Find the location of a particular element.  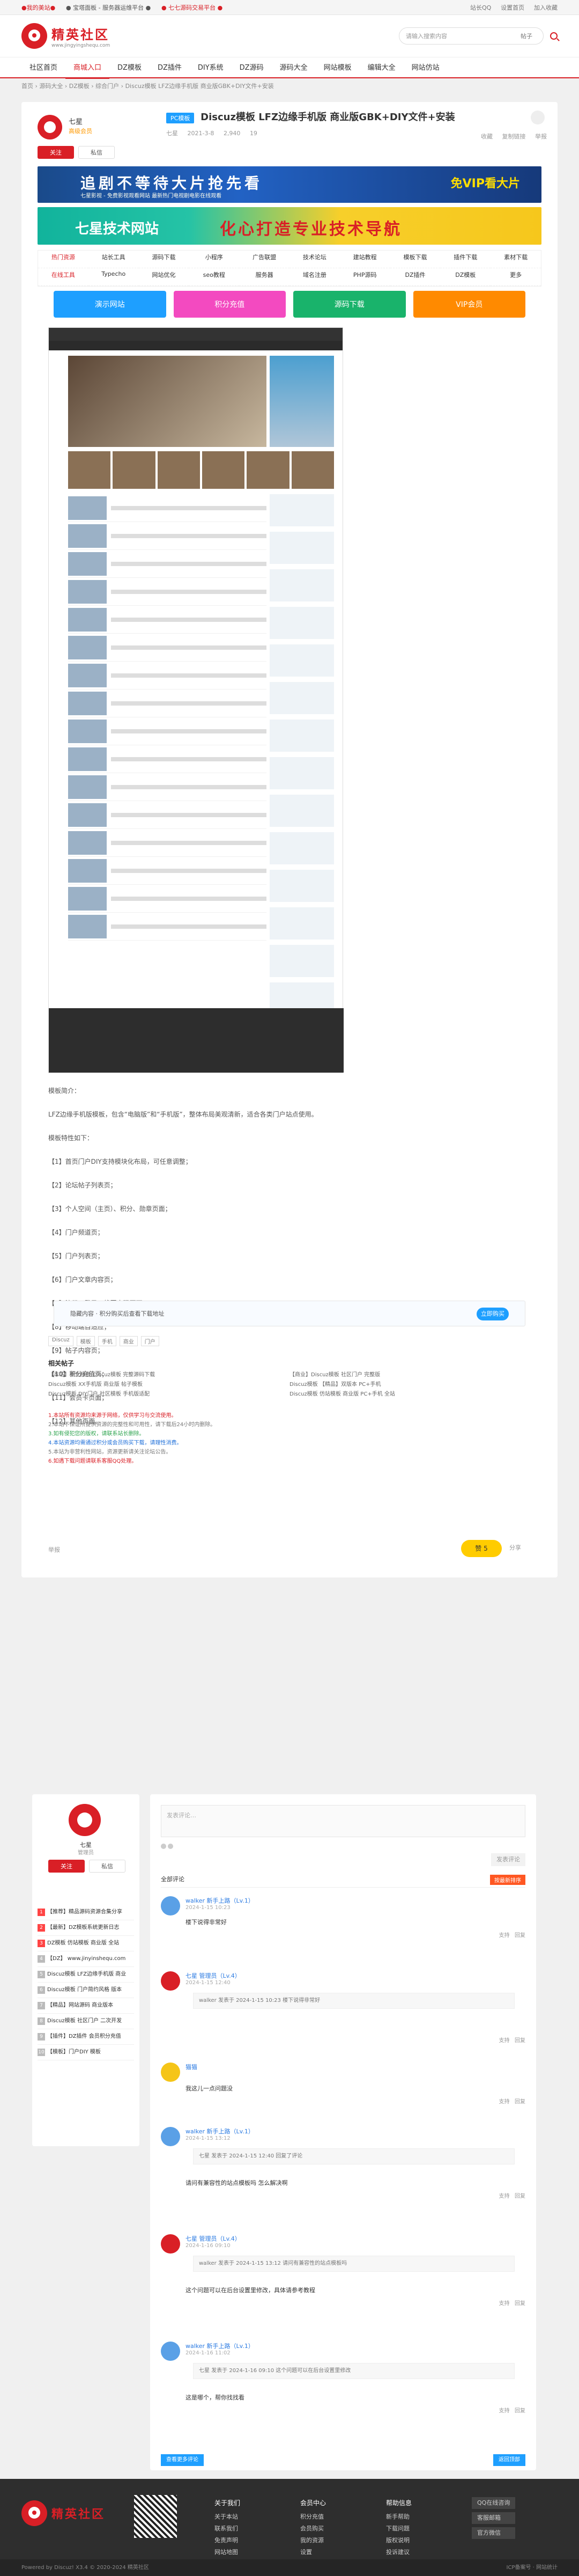

link-grid-item: seo教程 is located at coordinates (214, 277).